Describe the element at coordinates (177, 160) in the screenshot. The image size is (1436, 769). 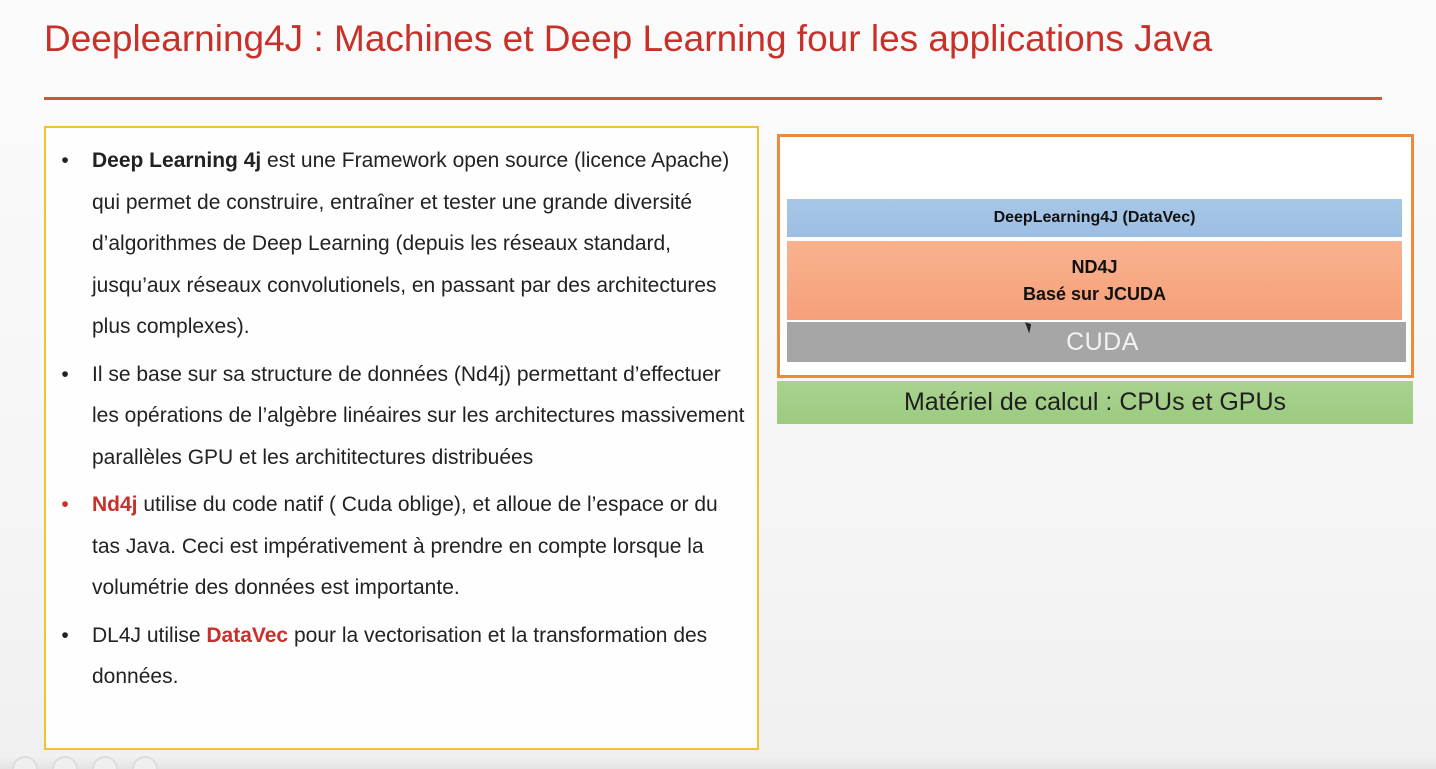
I see `bullet-emphasis: Deep Learning 4j` at that location.